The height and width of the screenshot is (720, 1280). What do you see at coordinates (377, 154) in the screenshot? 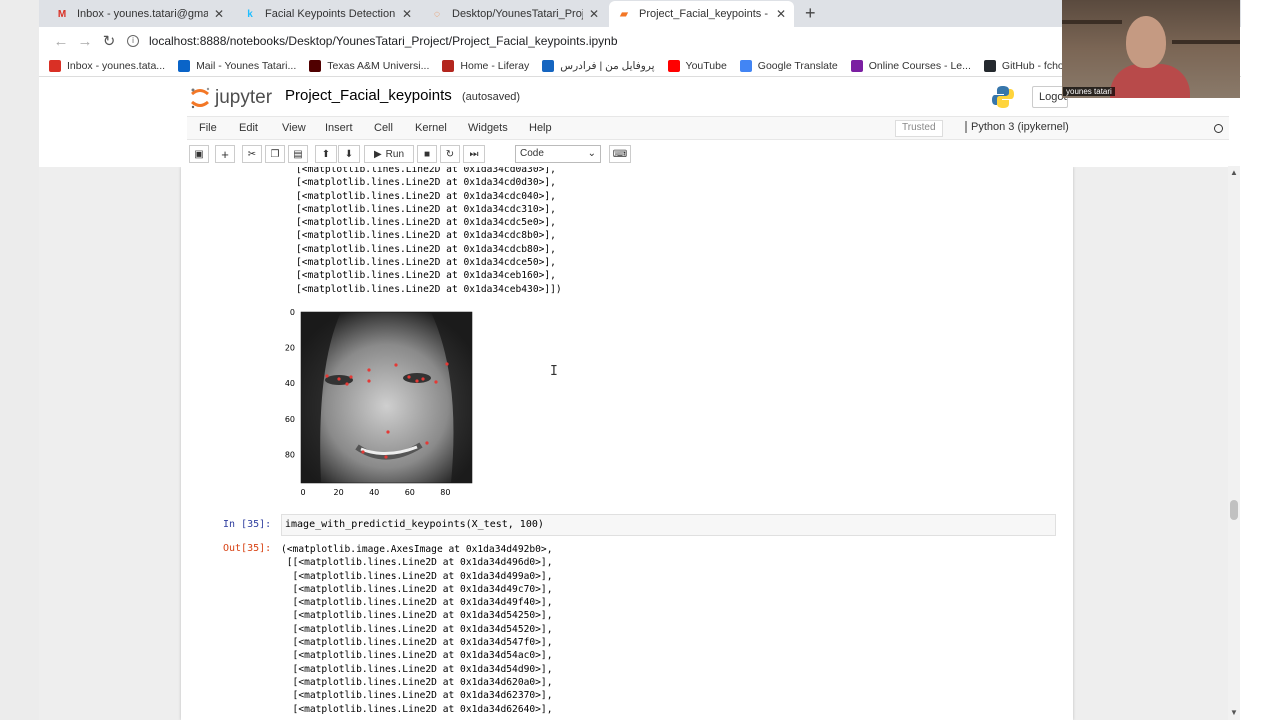
I see `play-icon: ▶` at bounding box center [377, 154].